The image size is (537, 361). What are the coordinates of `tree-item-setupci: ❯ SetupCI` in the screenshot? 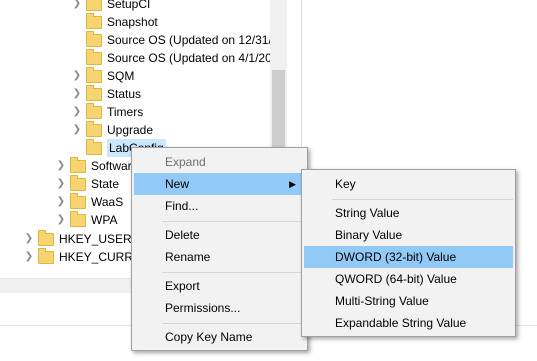 It's located at (111, 6).